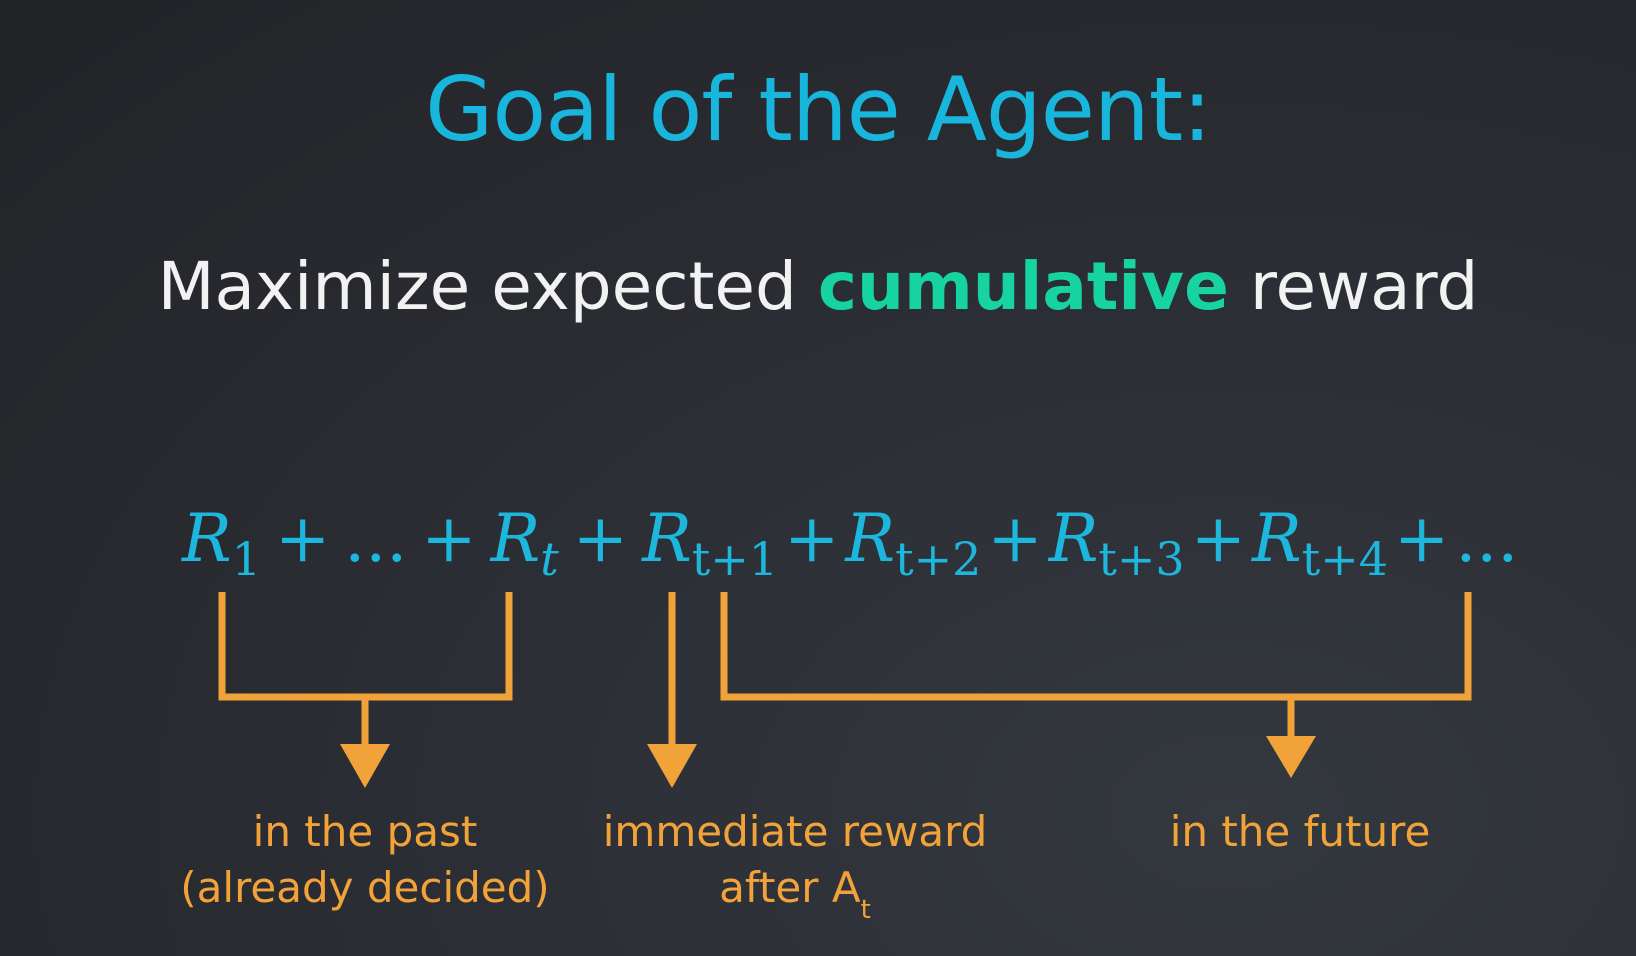 Image resolution: width=1636 pixels, height=956 pixels. I want to click on label-past-line1: in the past, so click(365, 831).